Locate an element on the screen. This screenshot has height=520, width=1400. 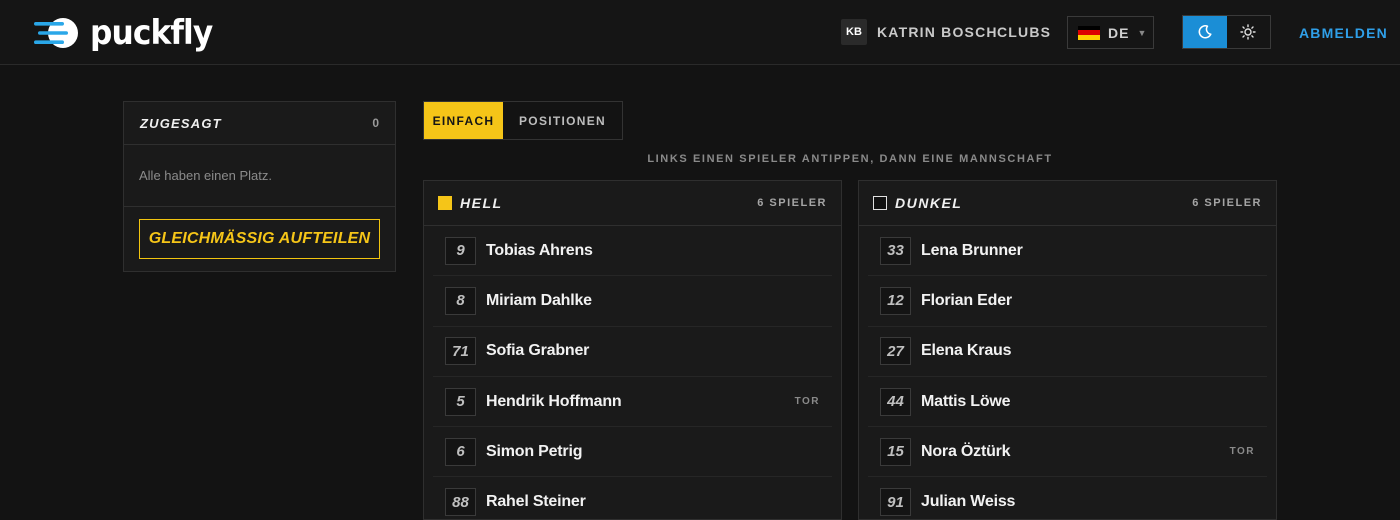
moon-icon is located at coordinates (1205, 32).